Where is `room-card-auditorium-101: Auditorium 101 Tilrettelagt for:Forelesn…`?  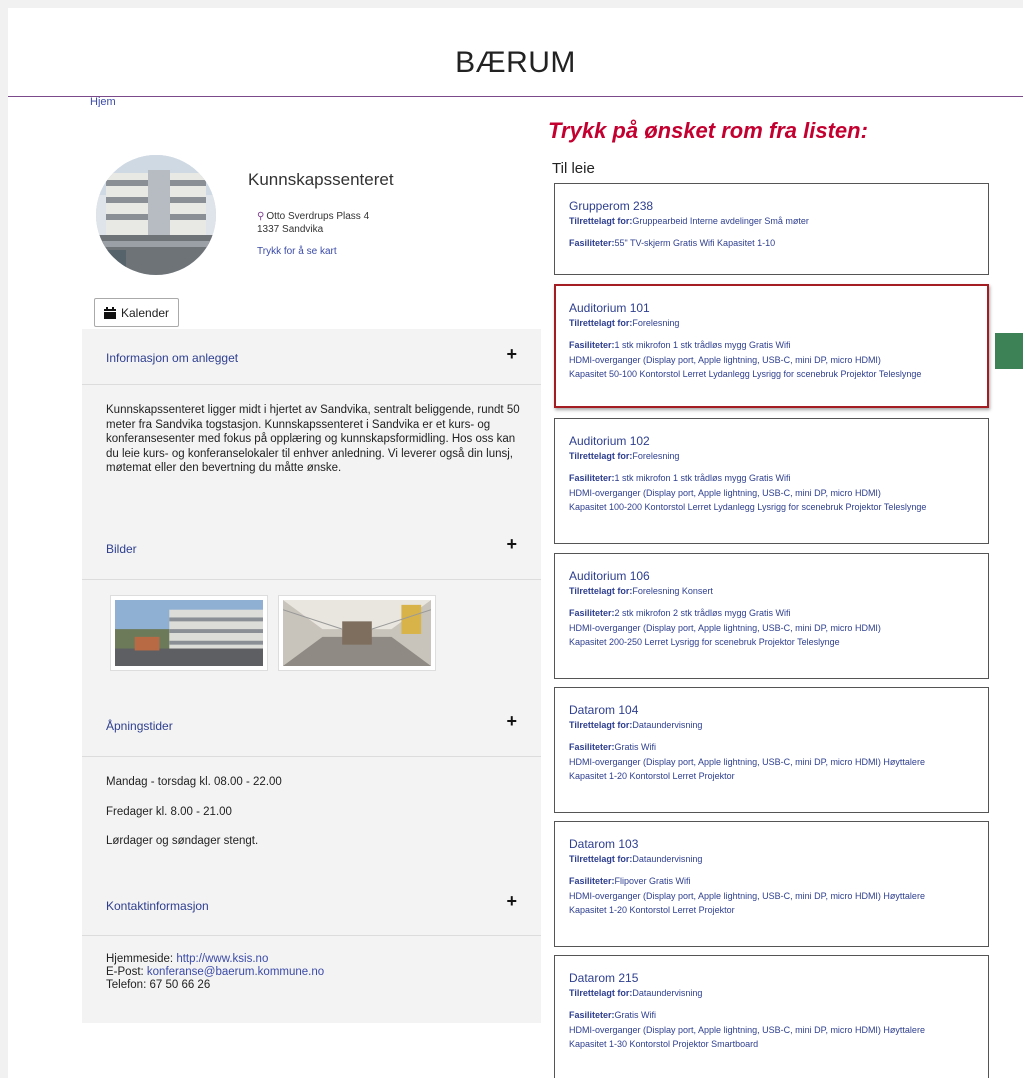
room-card-auditorium-101: Auditorium 101 Tilrettelagt for:Forelesn… is located at coordinates (771, 346).